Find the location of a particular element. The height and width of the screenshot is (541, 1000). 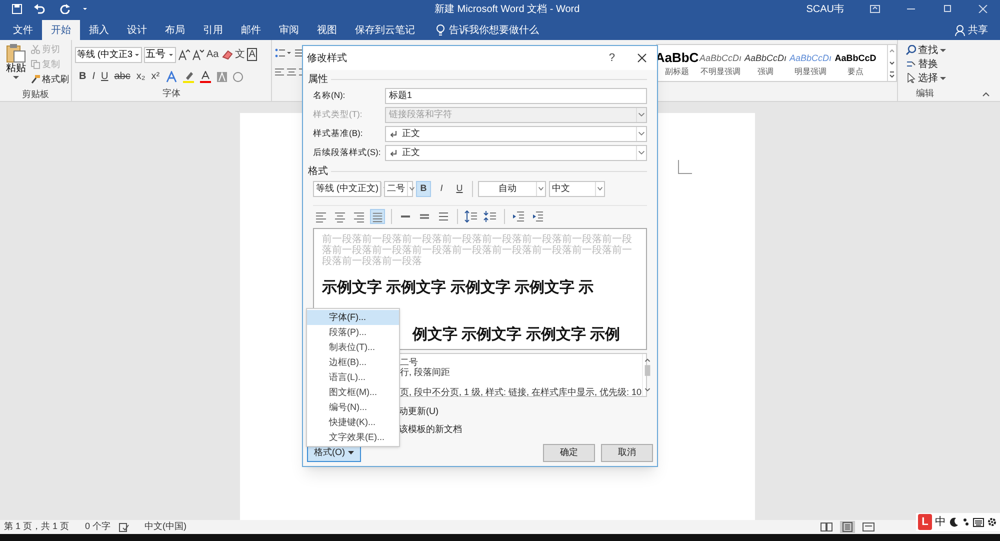

copy-icon is located at coordinates (35, 64).